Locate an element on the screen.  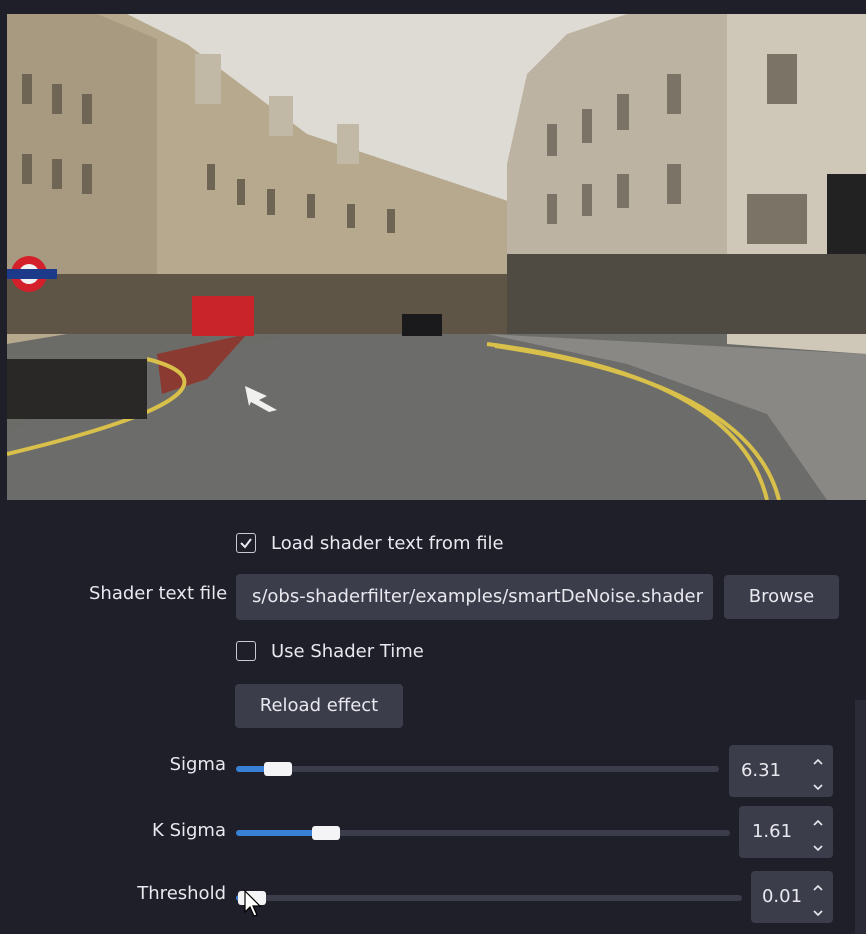
k-sigma-label: K Sigma is located at coordinates (189, 830).